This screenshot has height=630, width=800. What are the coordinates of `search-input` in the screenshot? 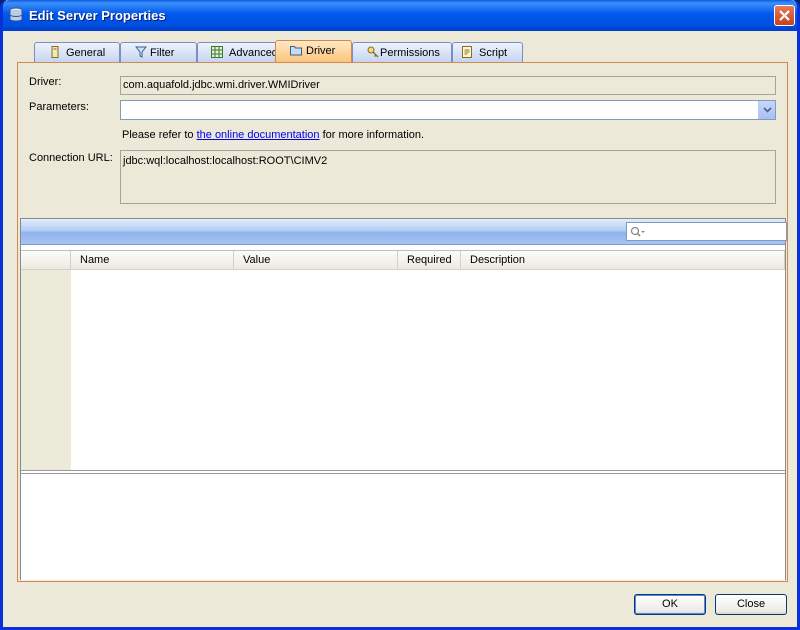 It's located at (706, 231).